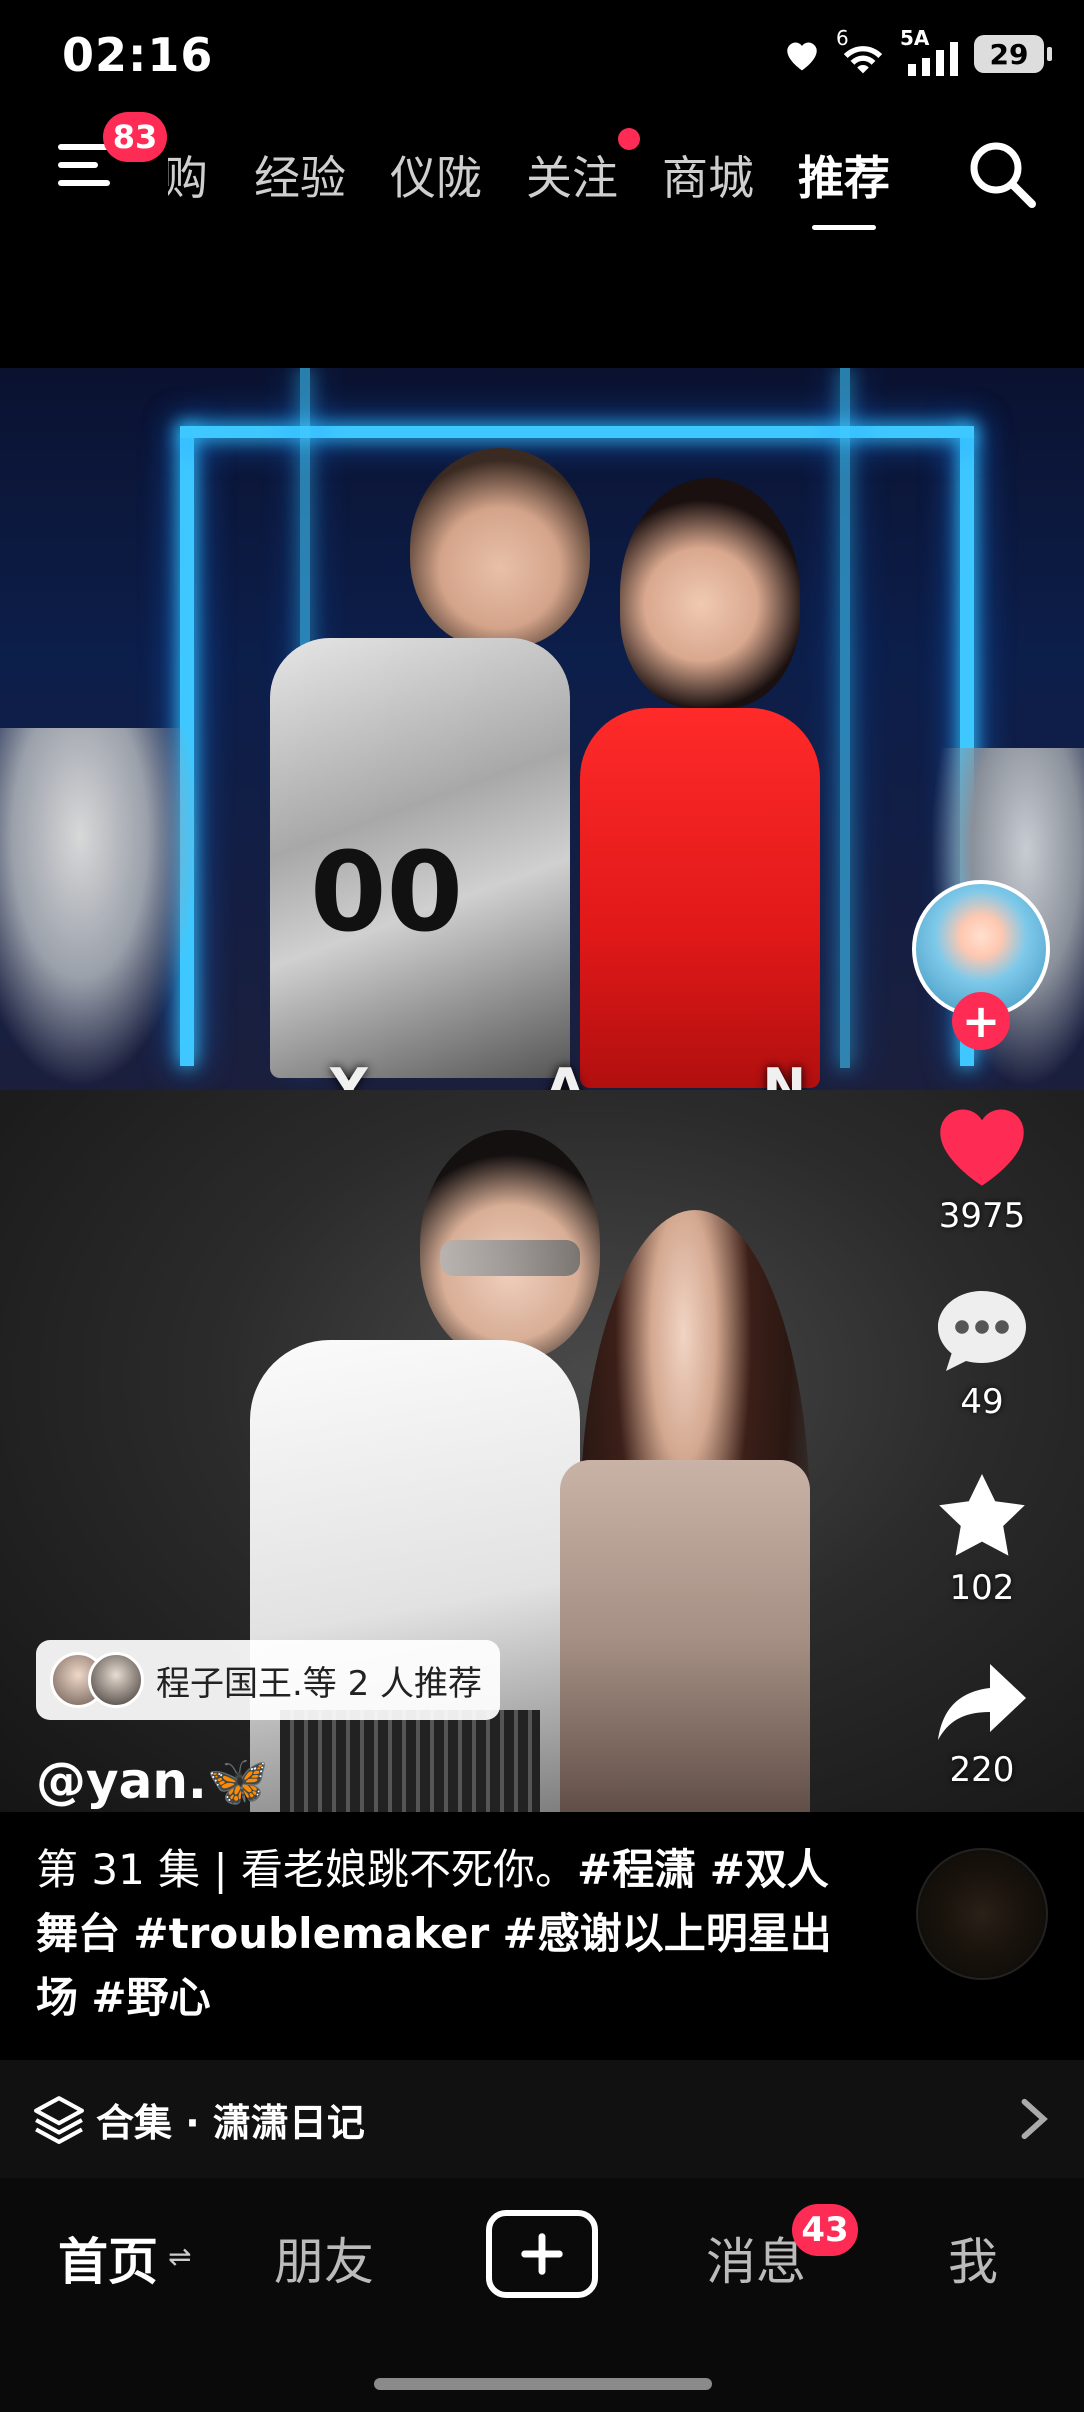 This screenshot has height=2412, width=1084. I want to click on favorite-count: 102, so click(982, 1588).